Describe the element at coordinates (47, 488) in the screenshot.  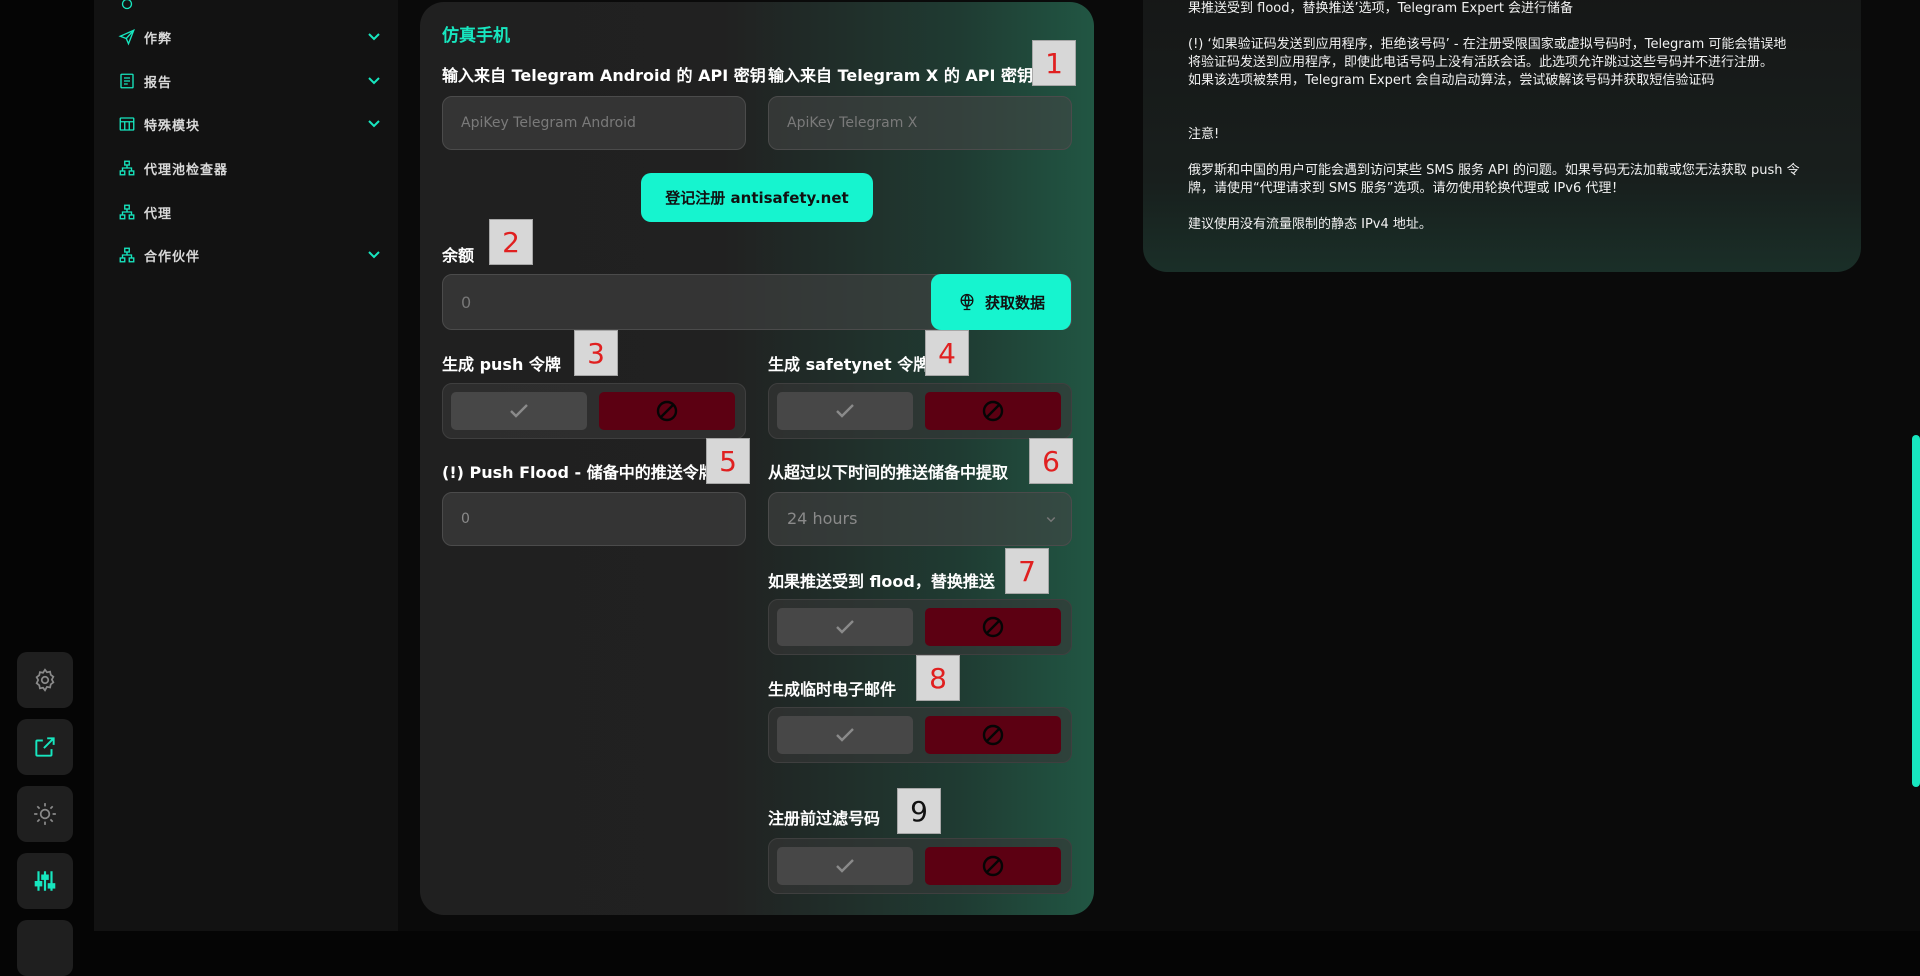
I see `left-rail` at that location.